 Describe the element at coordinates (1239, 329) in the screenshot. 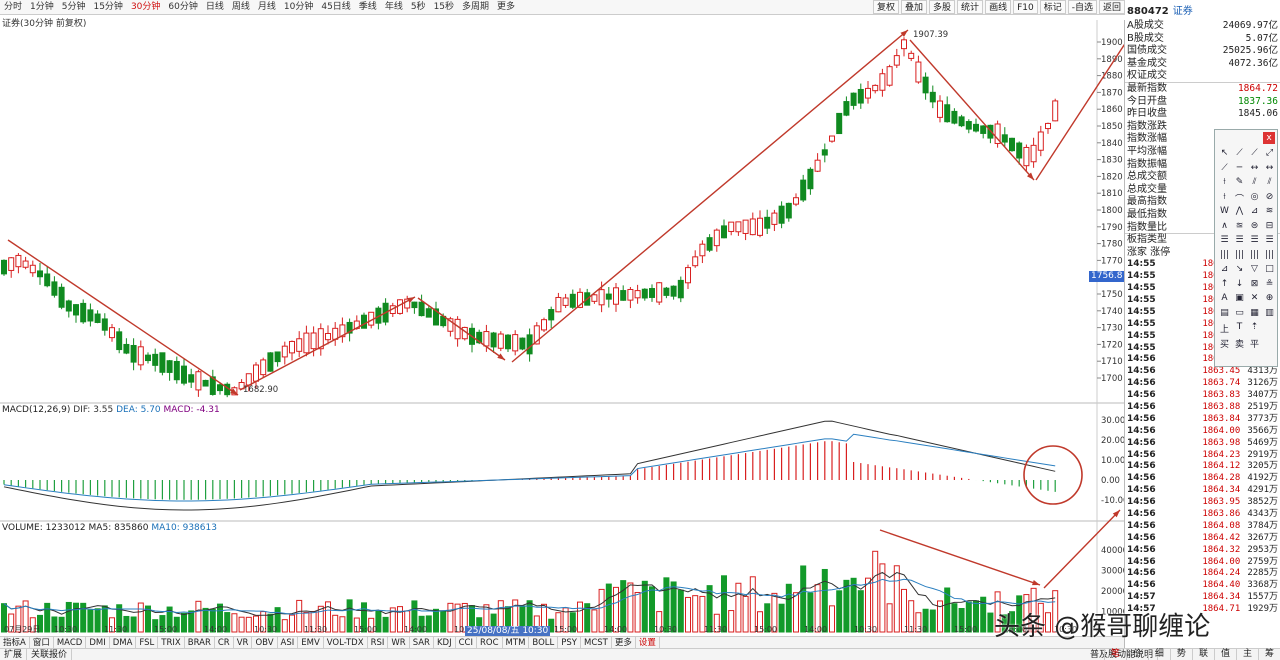

I see `draw-tool-icon: T` at that location.